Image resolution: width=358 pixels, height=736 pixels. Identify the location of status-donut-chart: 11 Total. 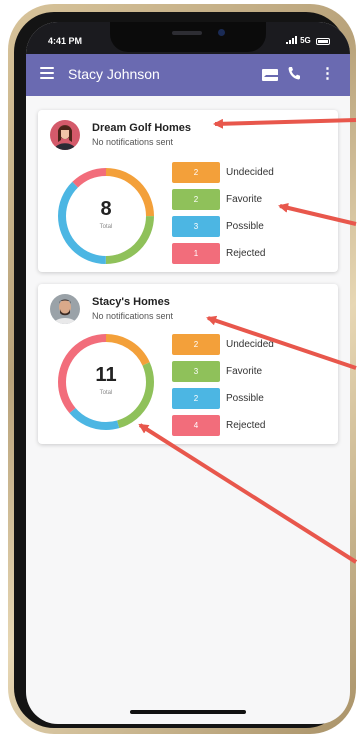
(106, 382).